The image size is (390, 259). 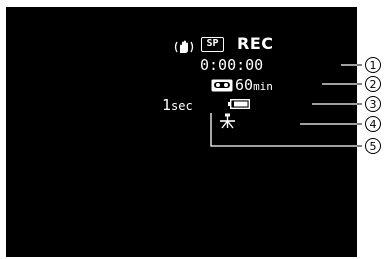 I want to click on svg-text: 1, so click(x=373, y=65).